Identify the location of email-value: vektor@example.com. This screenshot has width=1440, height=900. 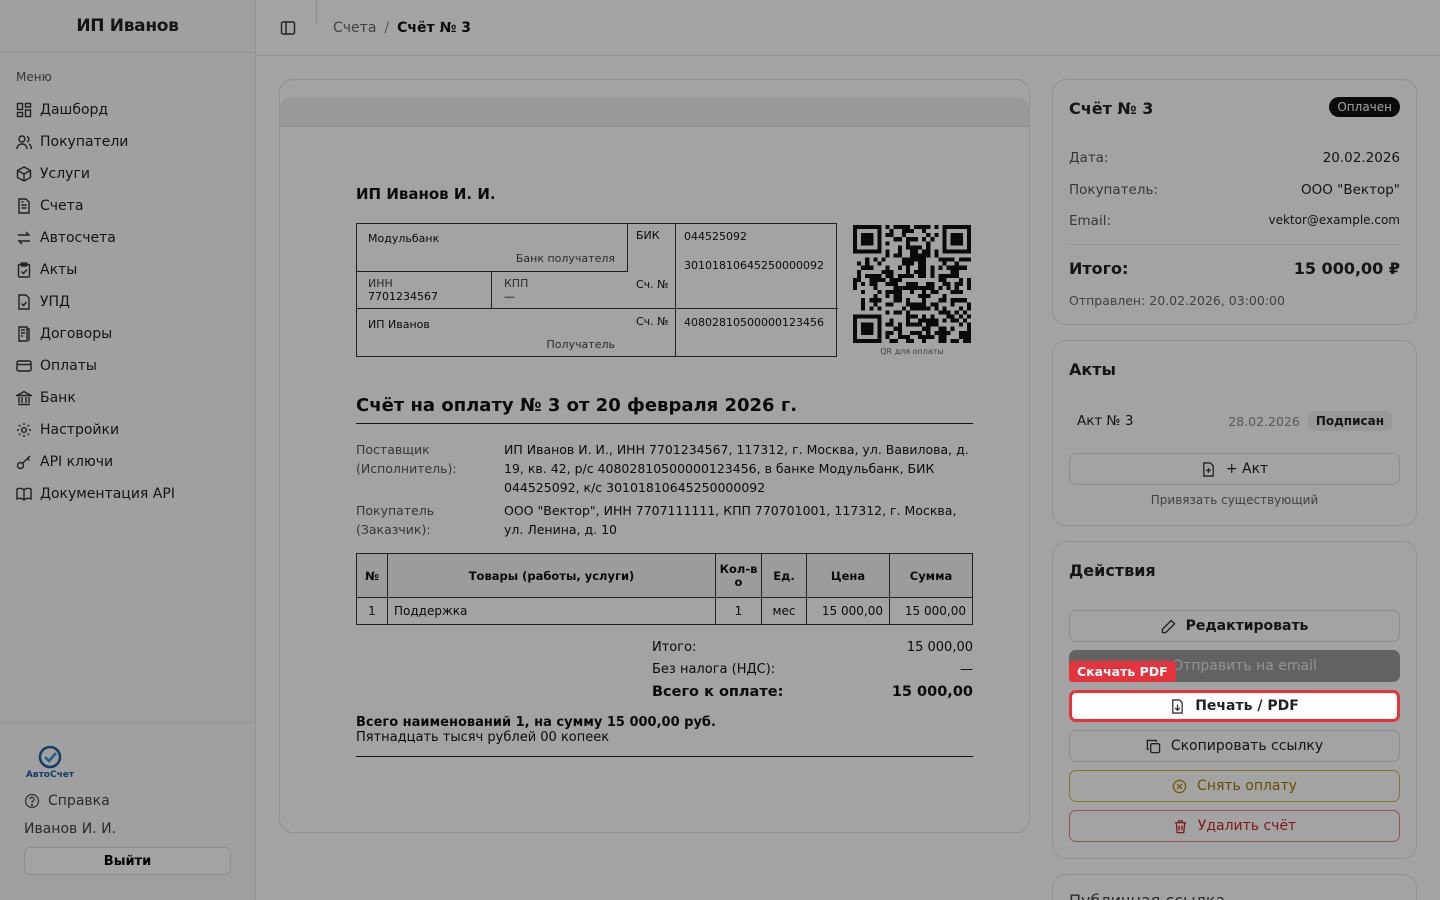
(1334, 220).